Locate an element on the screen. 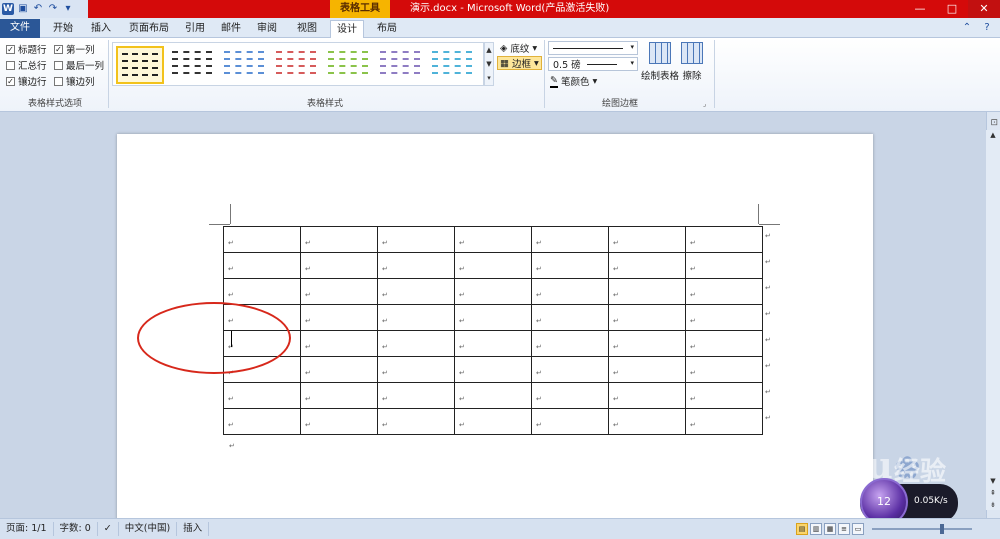  full-screen-reading-icon: ▥ is located at coordinates (816, 529).